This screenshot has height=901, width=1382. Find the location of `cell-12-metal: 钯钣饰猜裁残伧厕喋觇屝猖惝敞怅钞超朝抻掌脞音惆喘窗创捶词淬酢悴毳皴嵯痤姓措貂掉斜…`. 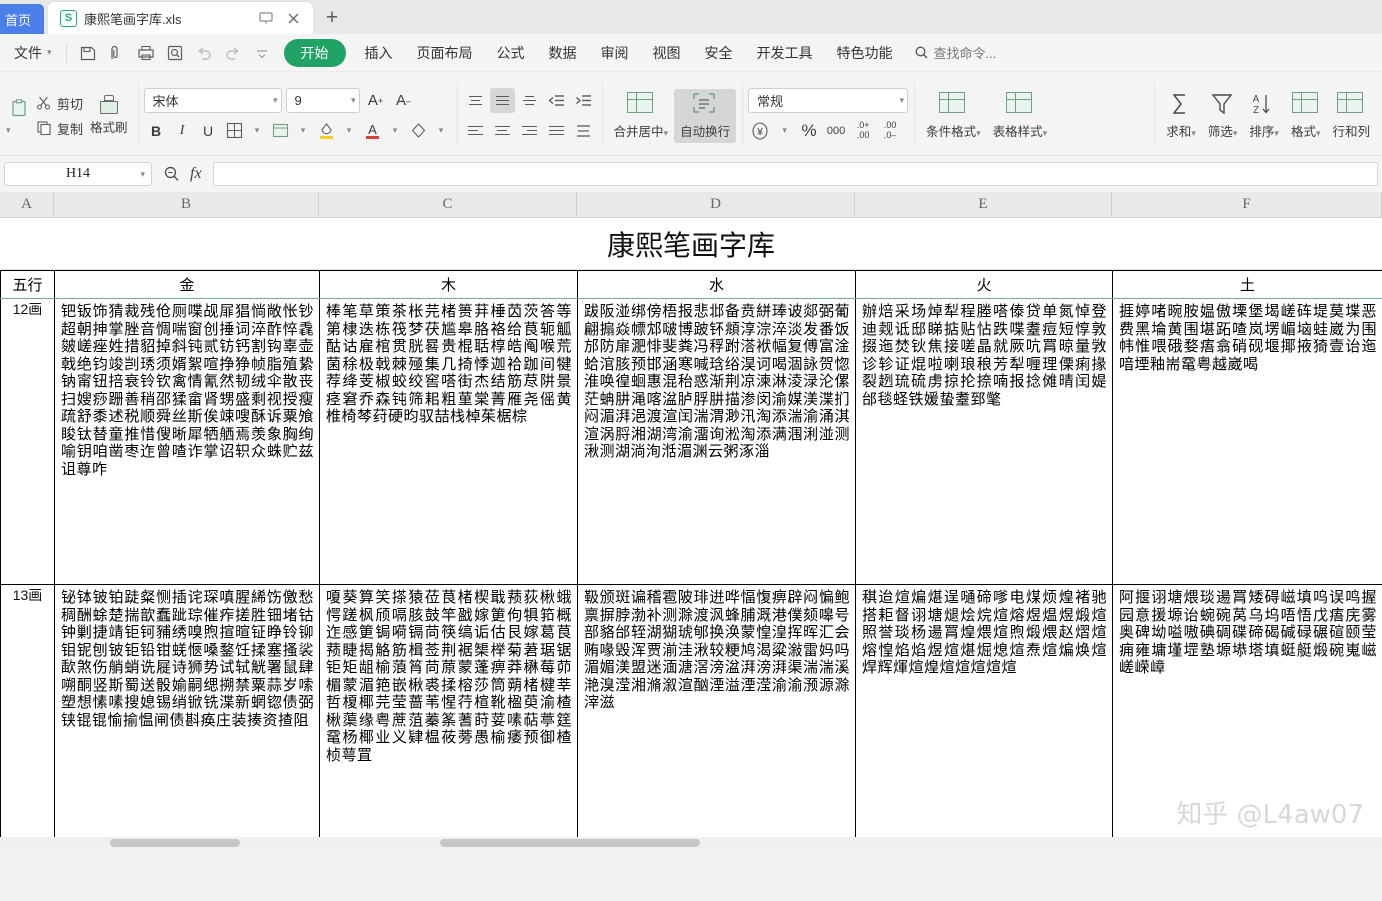

cell-12-metal: 钯钣饰猜裁残伧厕喋觇屝猖惝敞怅钞超朝抻掌脞音惆喘窗创捶词淬酢悴毳皴嵯痤姓措貂掉斜… is located at coordinates (187, 441).